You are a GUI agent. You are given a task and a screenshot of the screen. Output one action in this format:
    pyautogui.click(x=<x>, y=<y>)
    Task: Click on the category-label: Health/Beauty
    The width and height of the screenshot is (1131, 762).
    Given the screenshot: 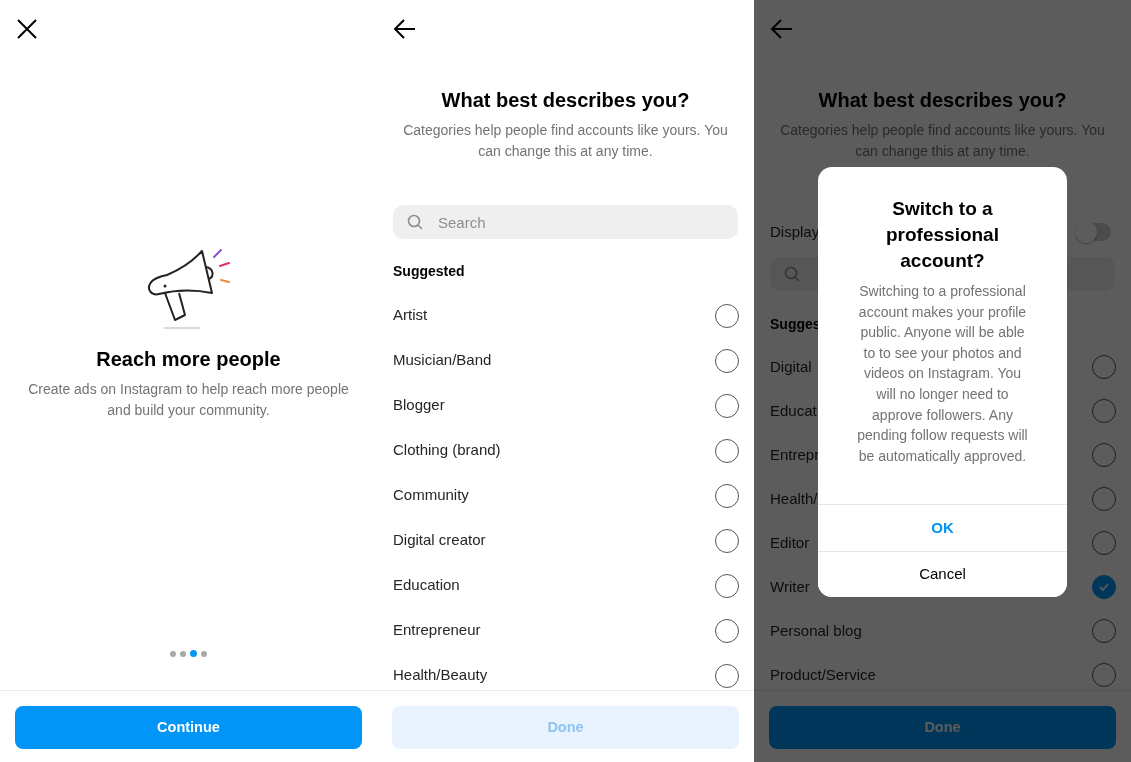 What is the action you would take?
    pyautogui.click(x=440, y=675)
    